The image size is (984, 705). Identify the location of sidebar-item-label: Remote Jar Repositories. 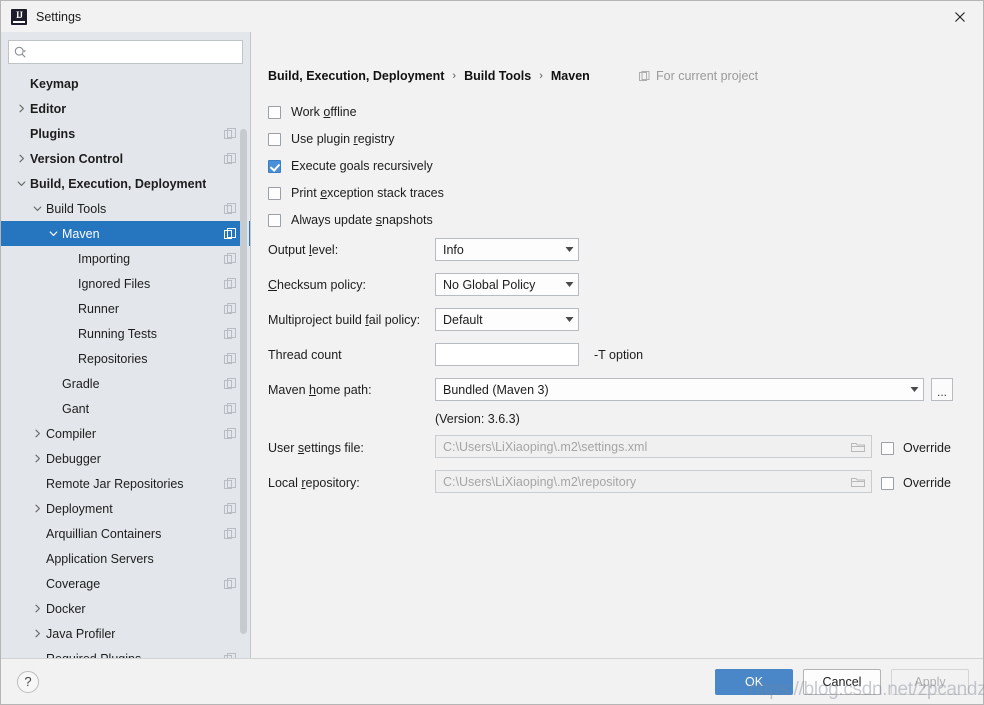
(115, 483).